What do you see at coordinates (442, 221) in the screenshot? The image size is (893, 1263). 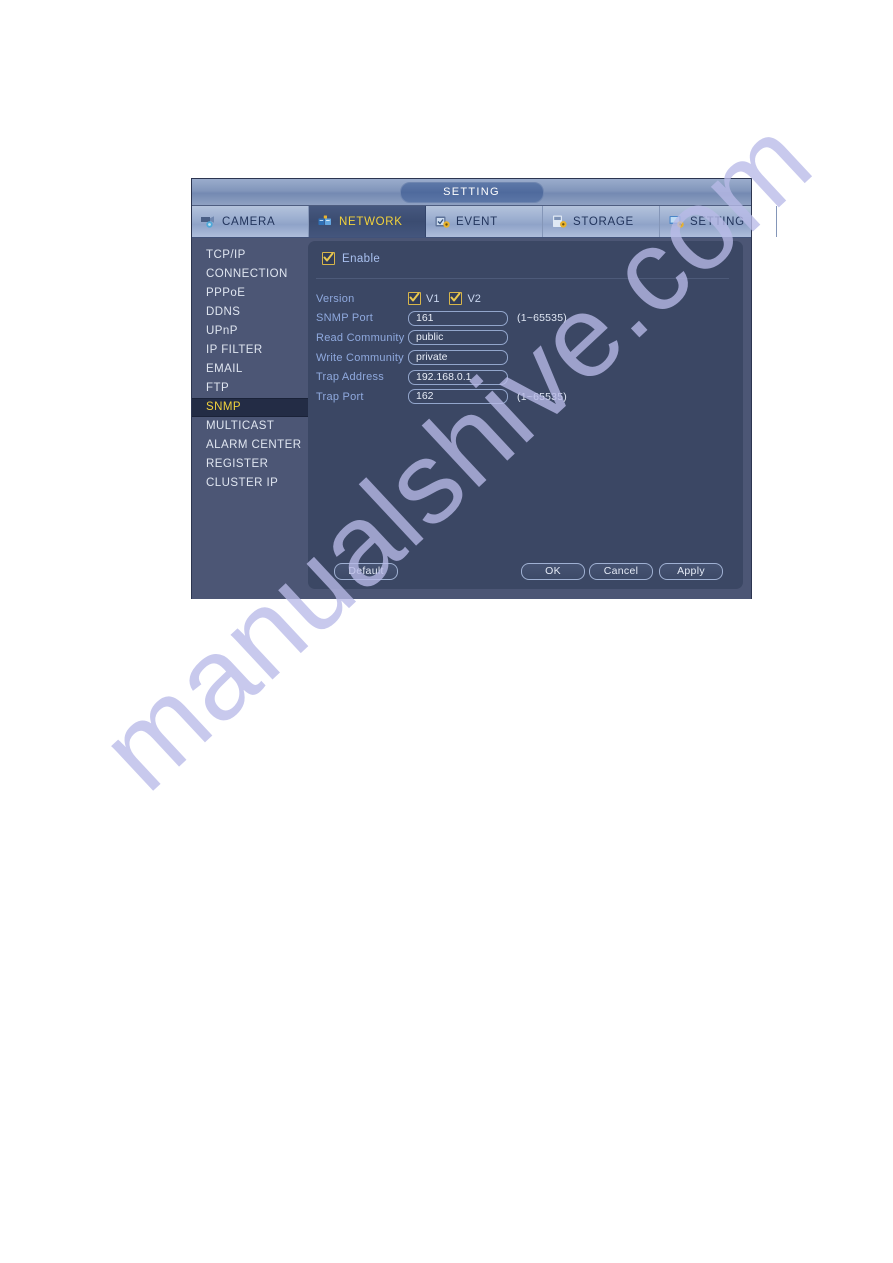 I see `event-icon` at bounding box center [442, 221].